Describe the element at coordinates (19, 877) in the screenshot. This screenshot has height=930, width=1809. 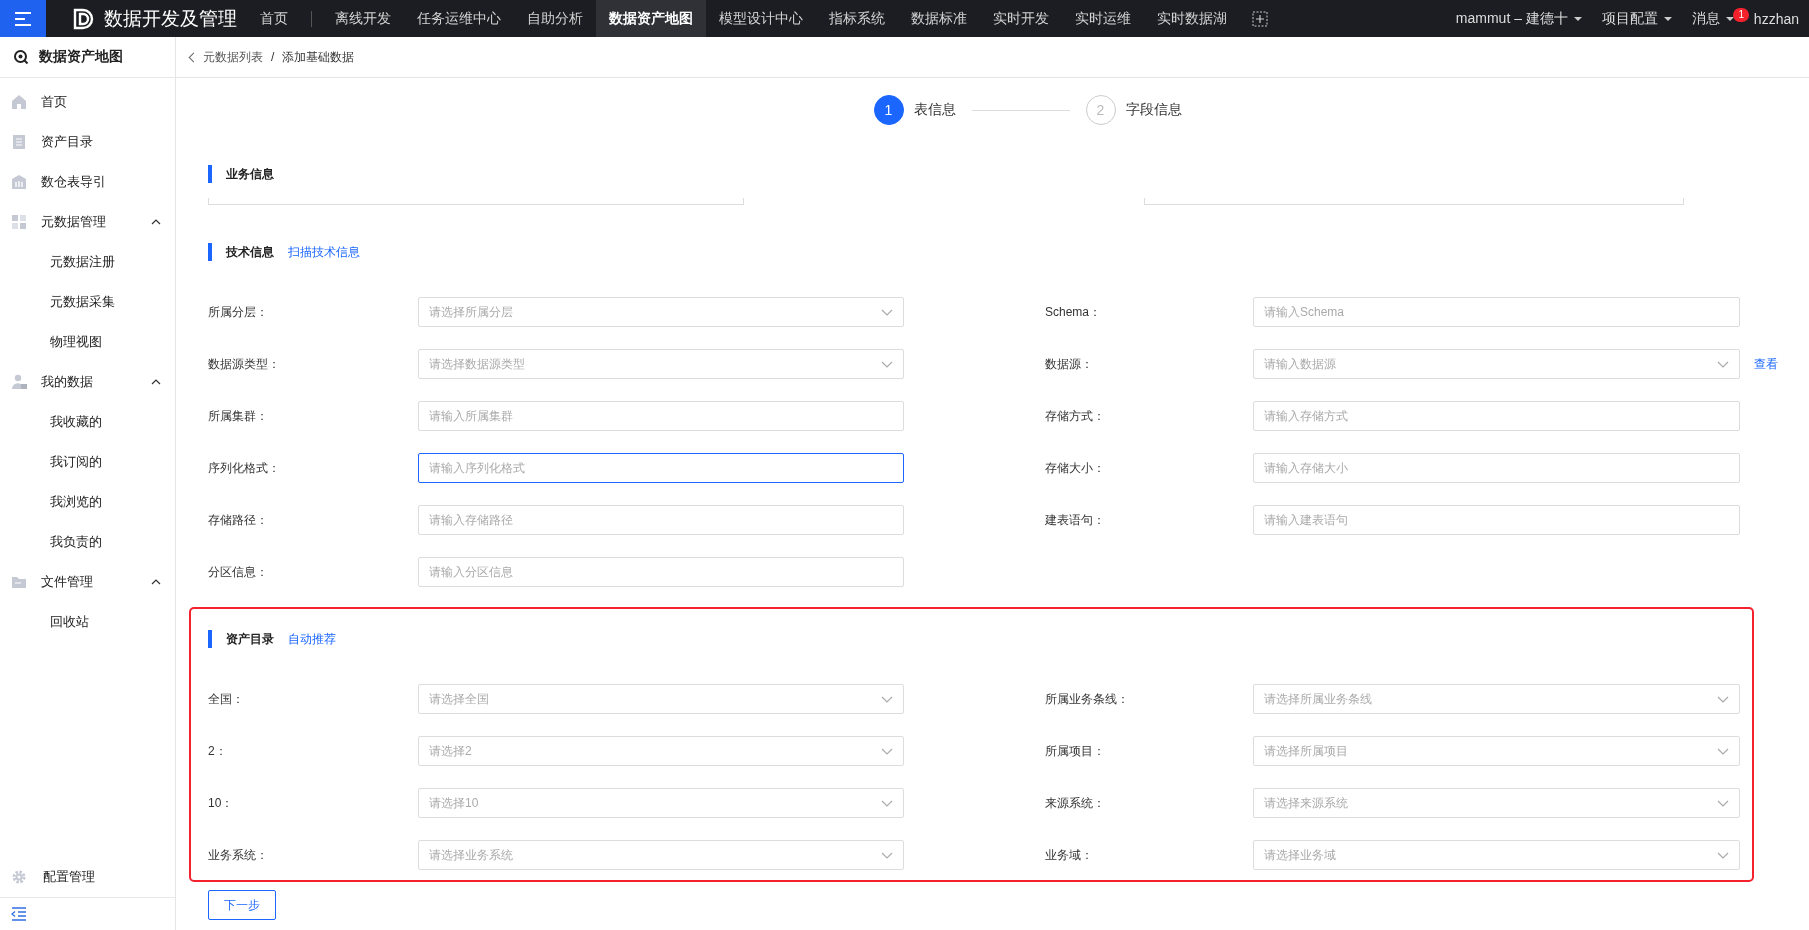
I see `settings-icon` at that location.